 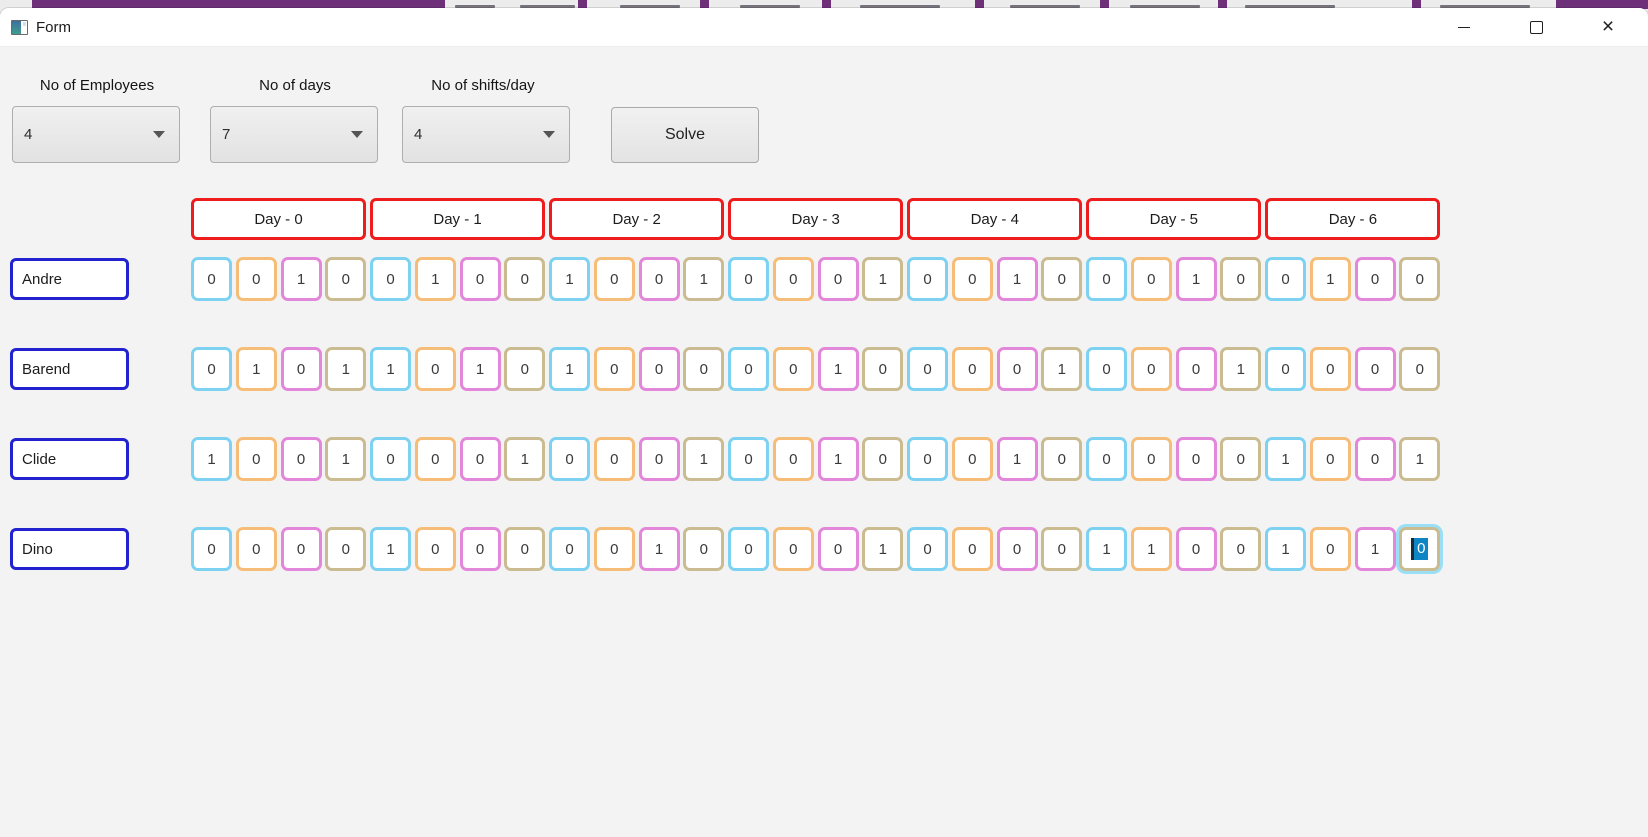 What do you see at coordinates (69, 549) in the screenshot?
I see `employee-name-input: Dino` at bounding box center [69, 549].